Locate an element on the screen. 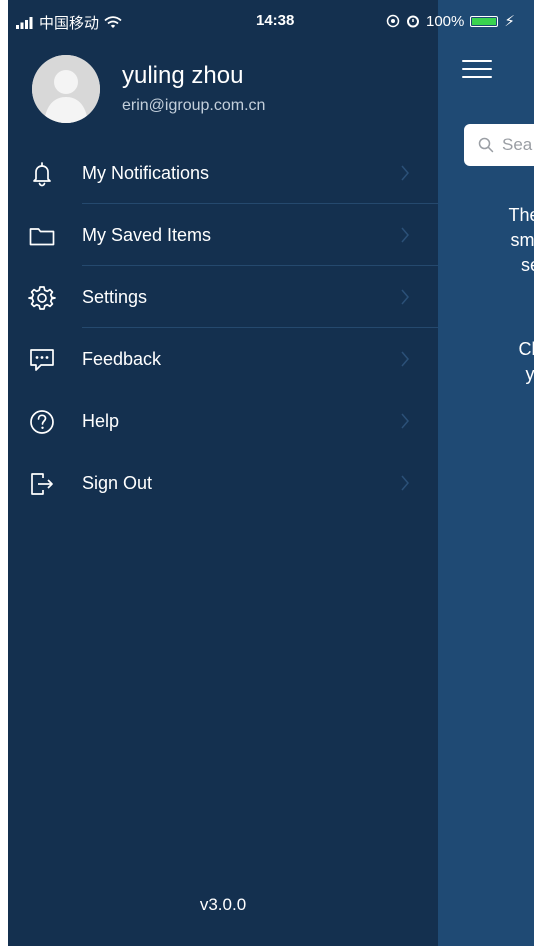 This screenshot has width=534, height=946. folder-icon is located at coordinates (42, 237).